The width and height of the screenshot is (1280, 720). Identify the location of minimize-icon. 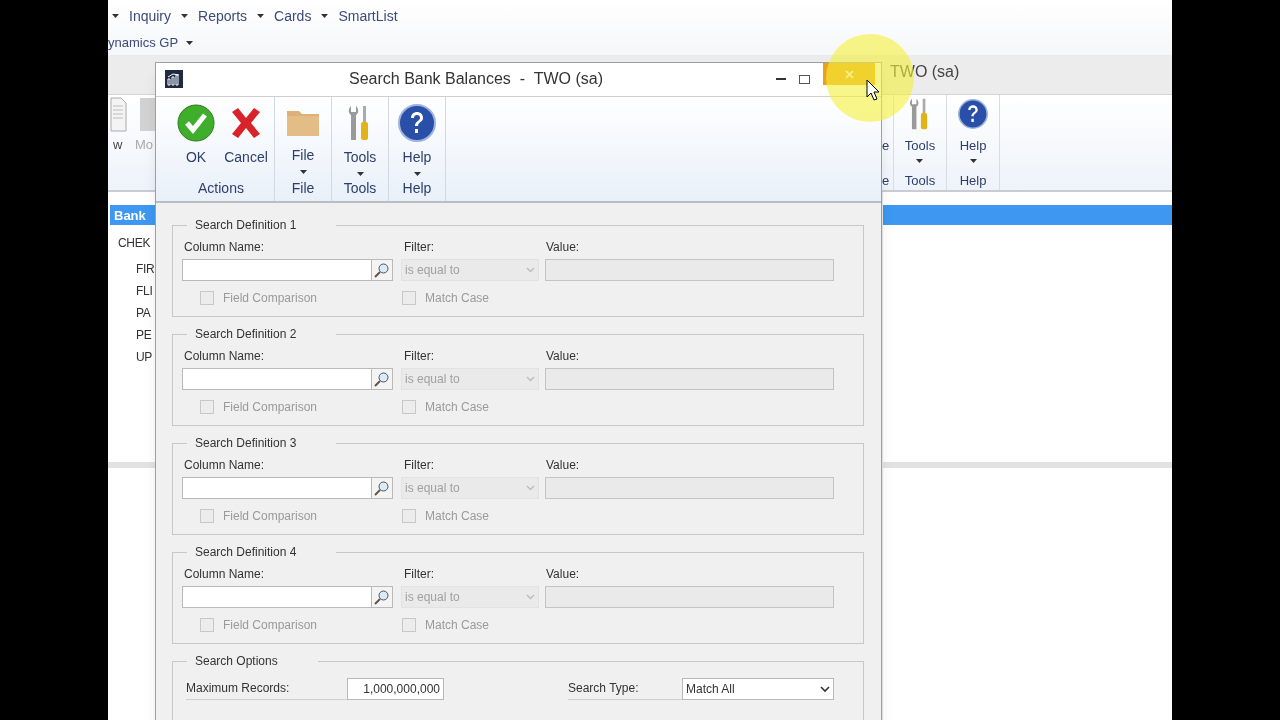
(781, 79).